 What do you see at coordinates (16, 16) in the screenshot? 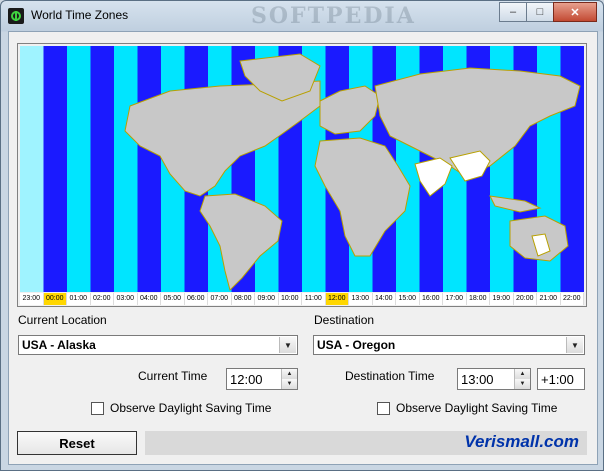
I see `globe-app-icon` at bounding box center [16, 16].